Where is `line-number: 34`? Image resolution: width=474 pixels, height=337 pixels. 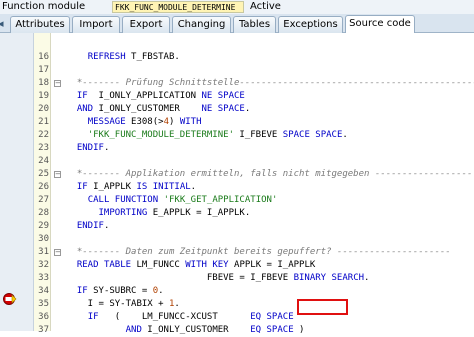 line-number: 34 is located at coordinates (43, 291).